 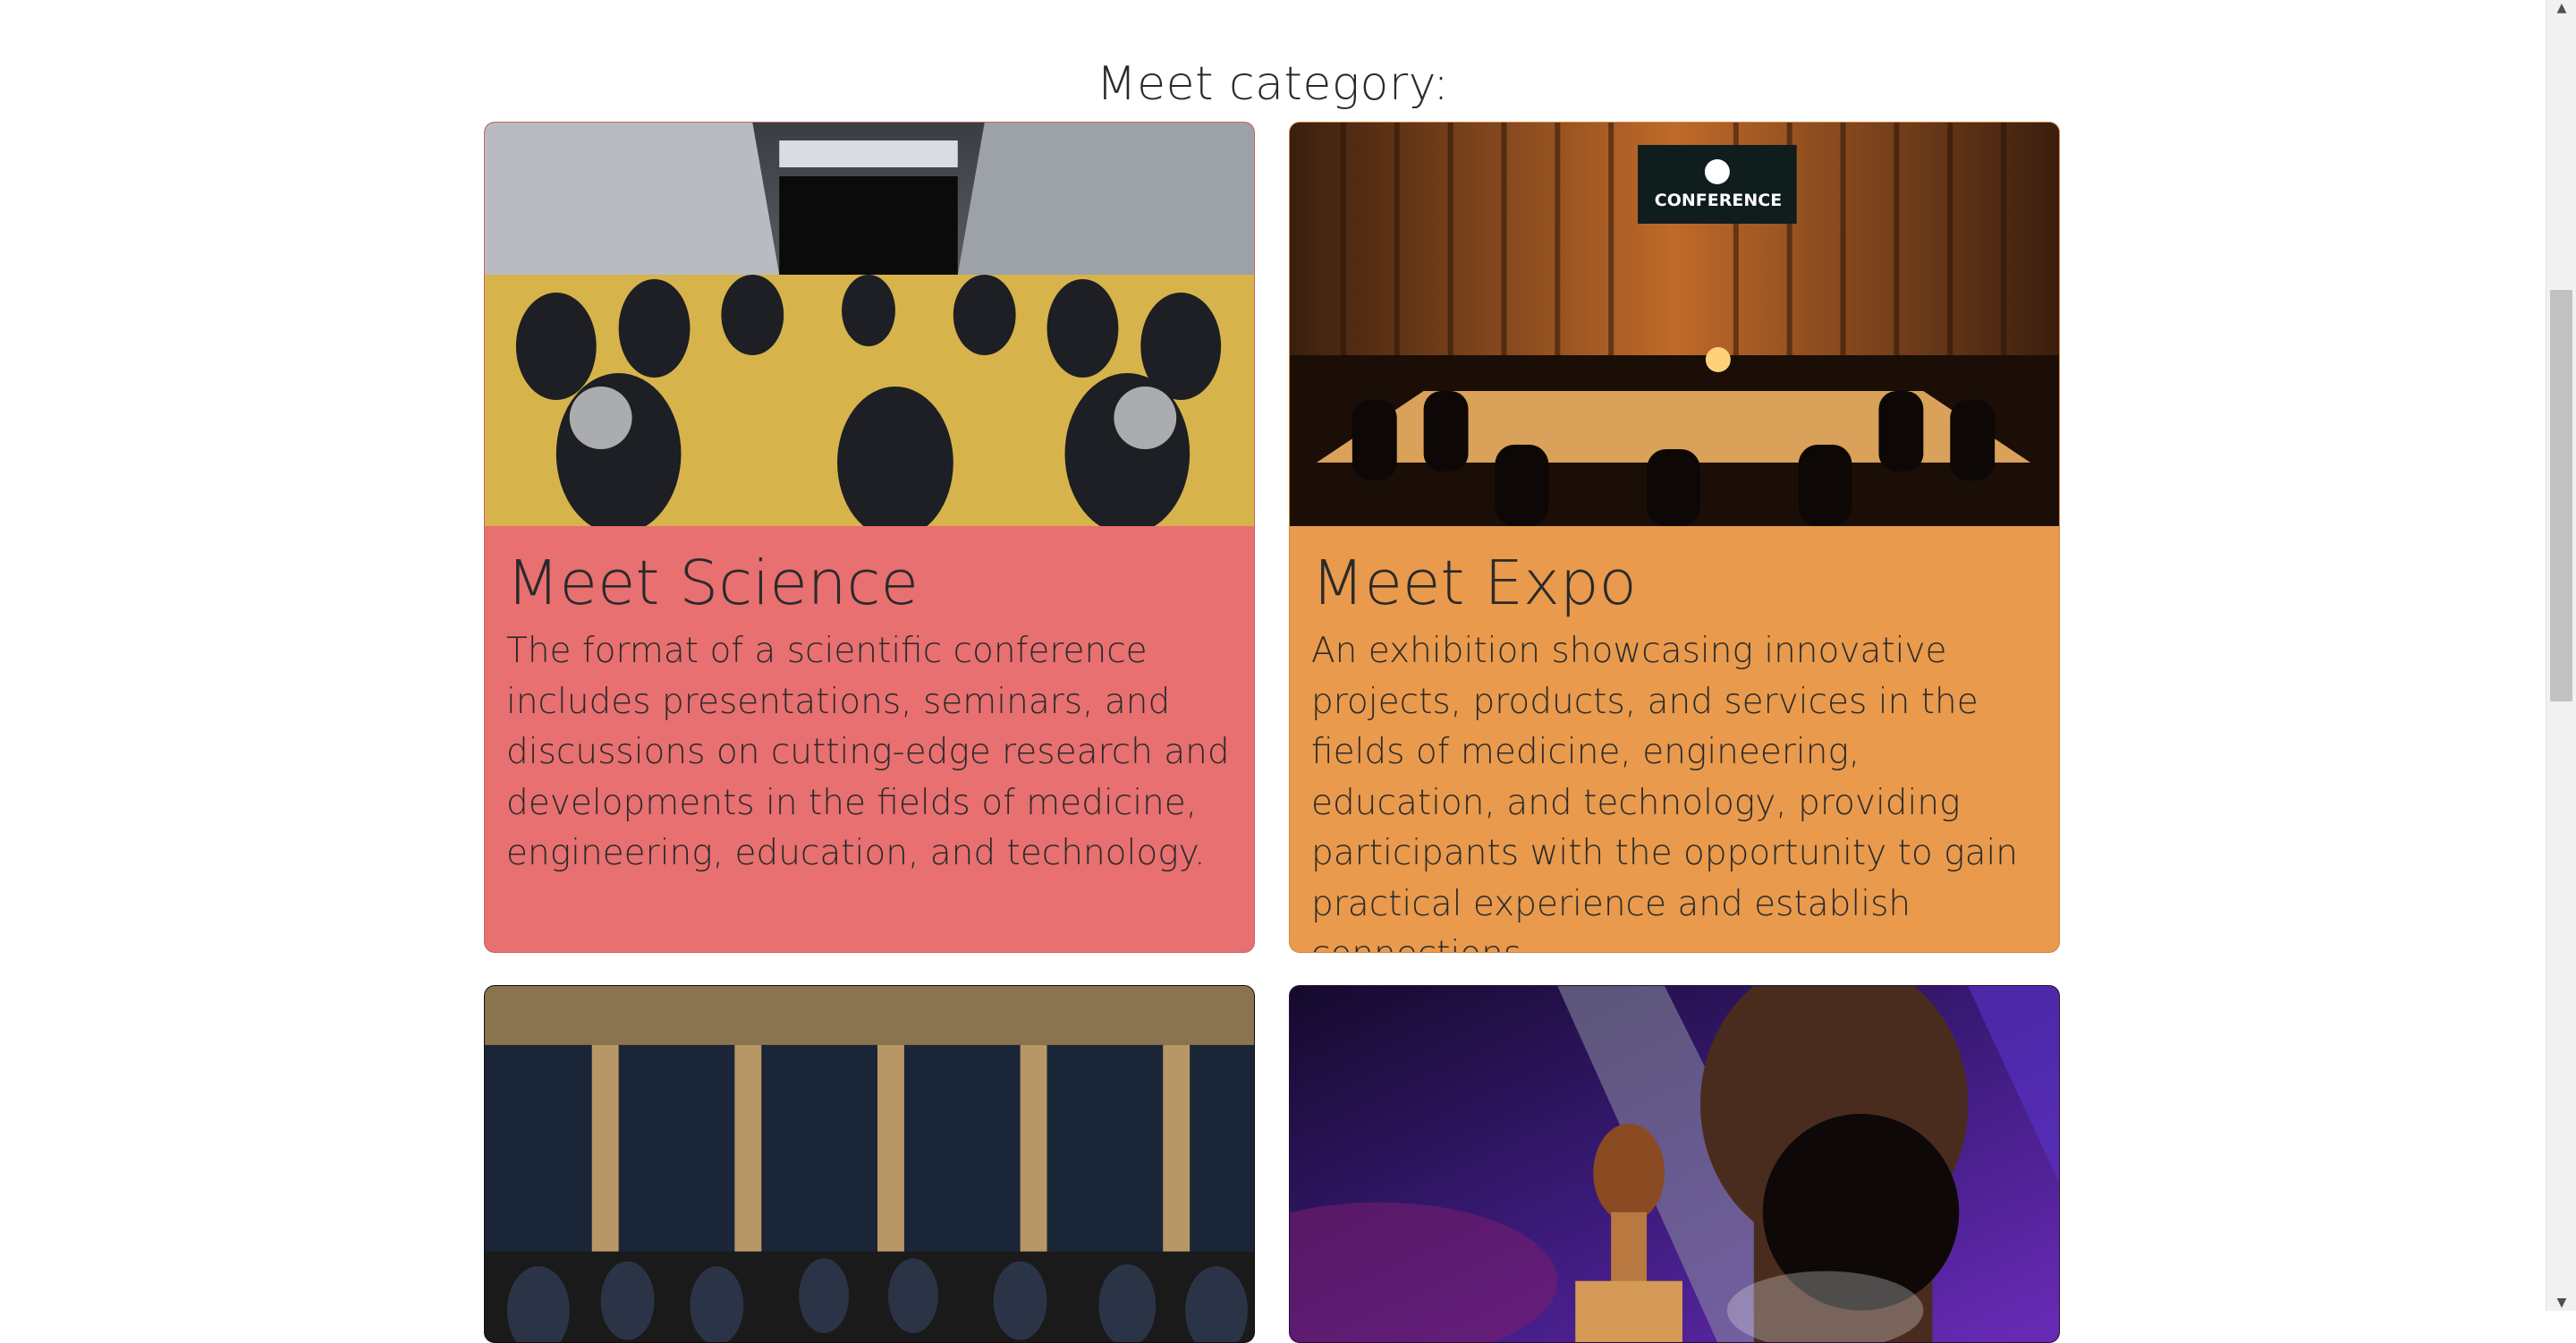 I want to click on arrow-up-icon: ▲, so click(x=2561, y=8).